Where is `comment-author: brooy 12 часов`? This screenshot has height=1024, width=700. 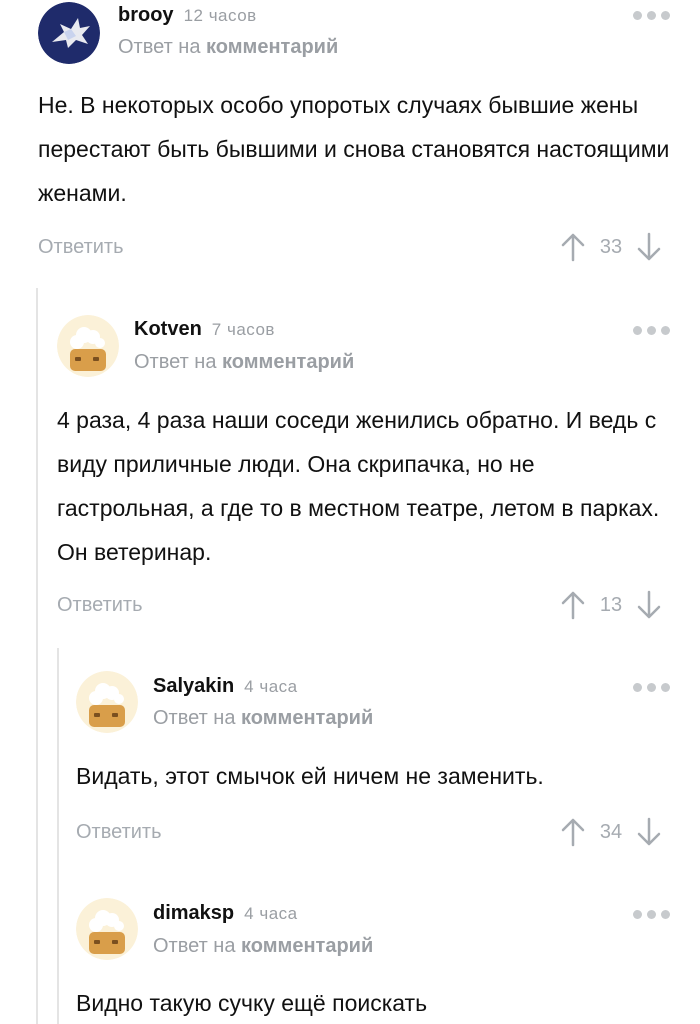 comment-author: brooy 12 часов is located at coordinates (187, 15).